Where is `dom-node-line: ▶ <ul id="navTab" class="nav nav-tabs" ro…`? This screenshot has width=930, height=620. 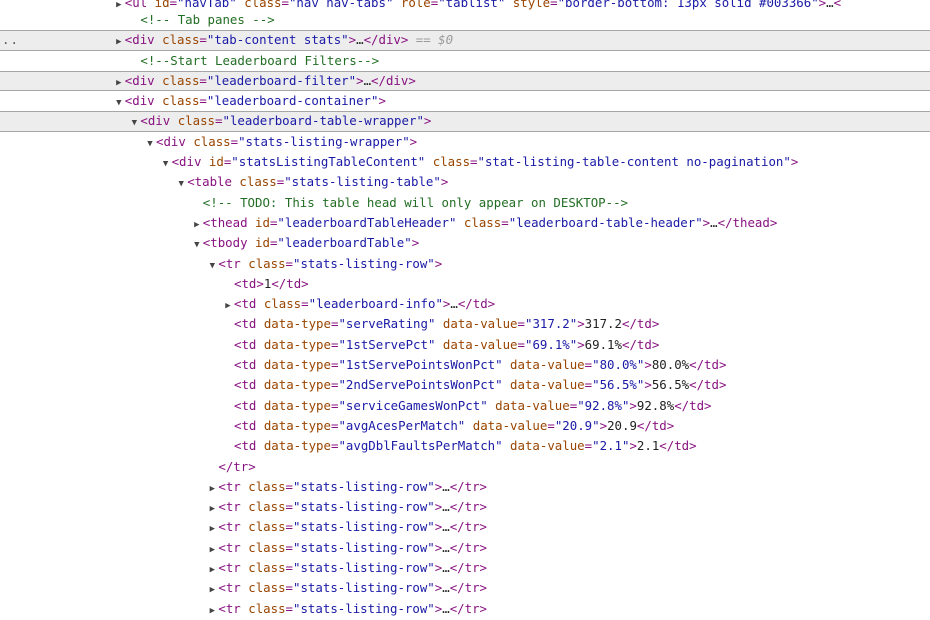 dom-node-line: ▶ <ul id="navTab" class="nav nav-tabs" ro… is located at coordinates (465, 5).